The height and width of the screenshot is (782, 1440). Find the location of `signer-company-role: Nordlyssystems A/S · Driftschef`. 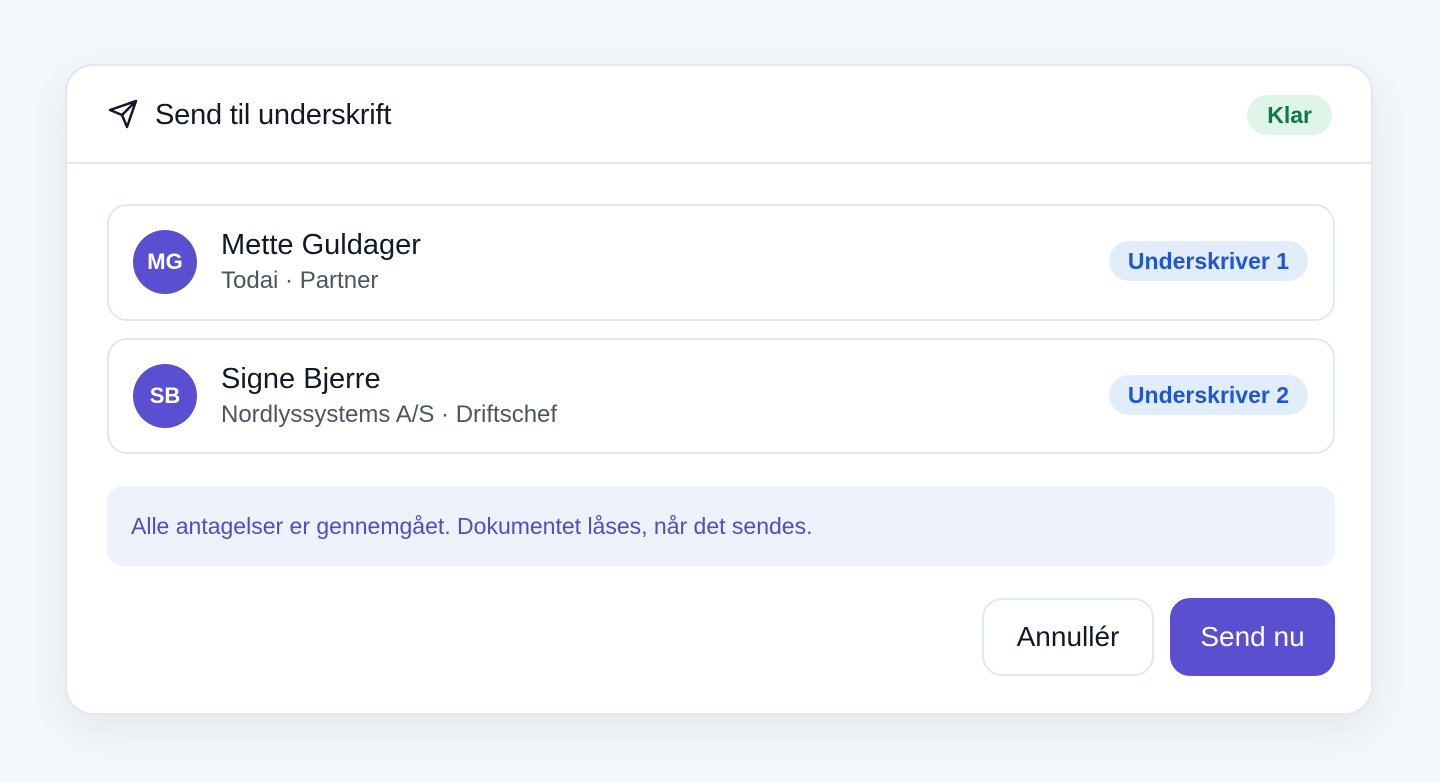

signer-company-role: Nordlyssystems A/S · Driftschef is located at coordinates (389, 414).